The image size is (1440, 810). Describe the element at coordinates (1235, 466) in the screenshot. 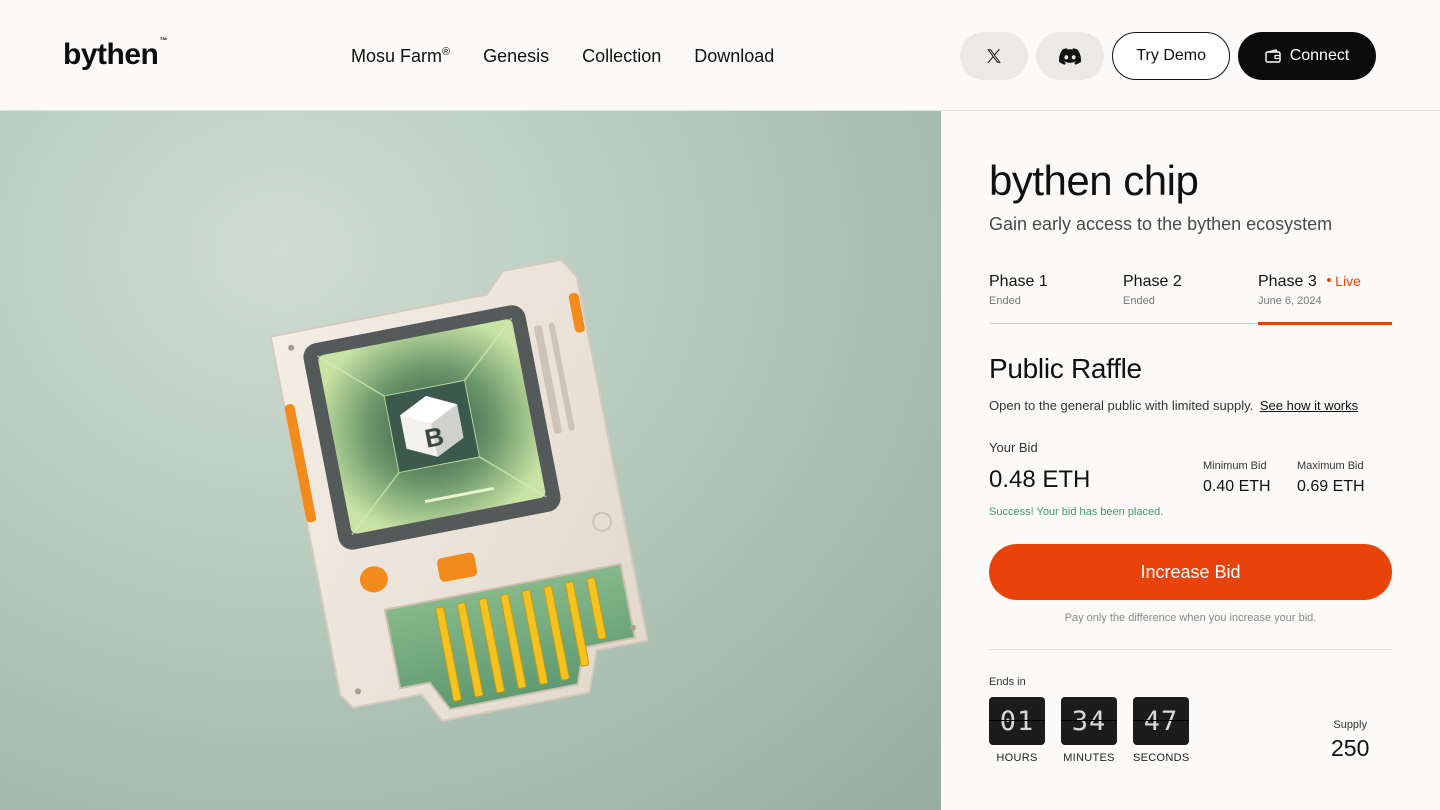

I see `minimum-bid-label: Minimum Bid` at that location.